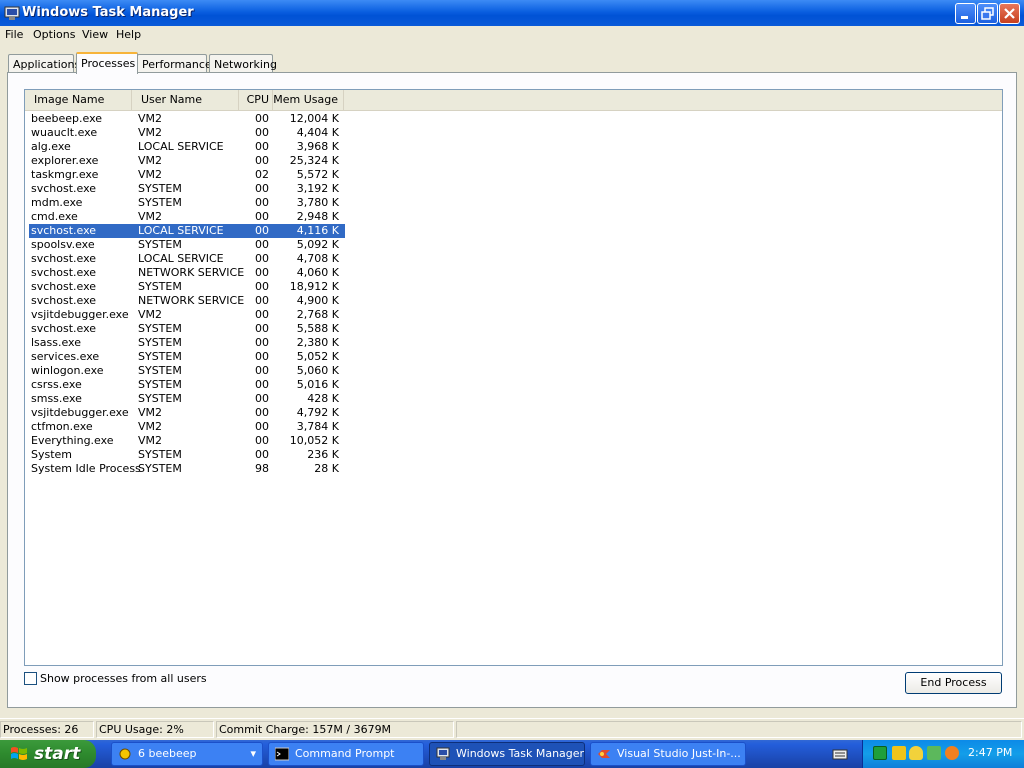  I want to click on keyboard-icon, so click(840, 754).